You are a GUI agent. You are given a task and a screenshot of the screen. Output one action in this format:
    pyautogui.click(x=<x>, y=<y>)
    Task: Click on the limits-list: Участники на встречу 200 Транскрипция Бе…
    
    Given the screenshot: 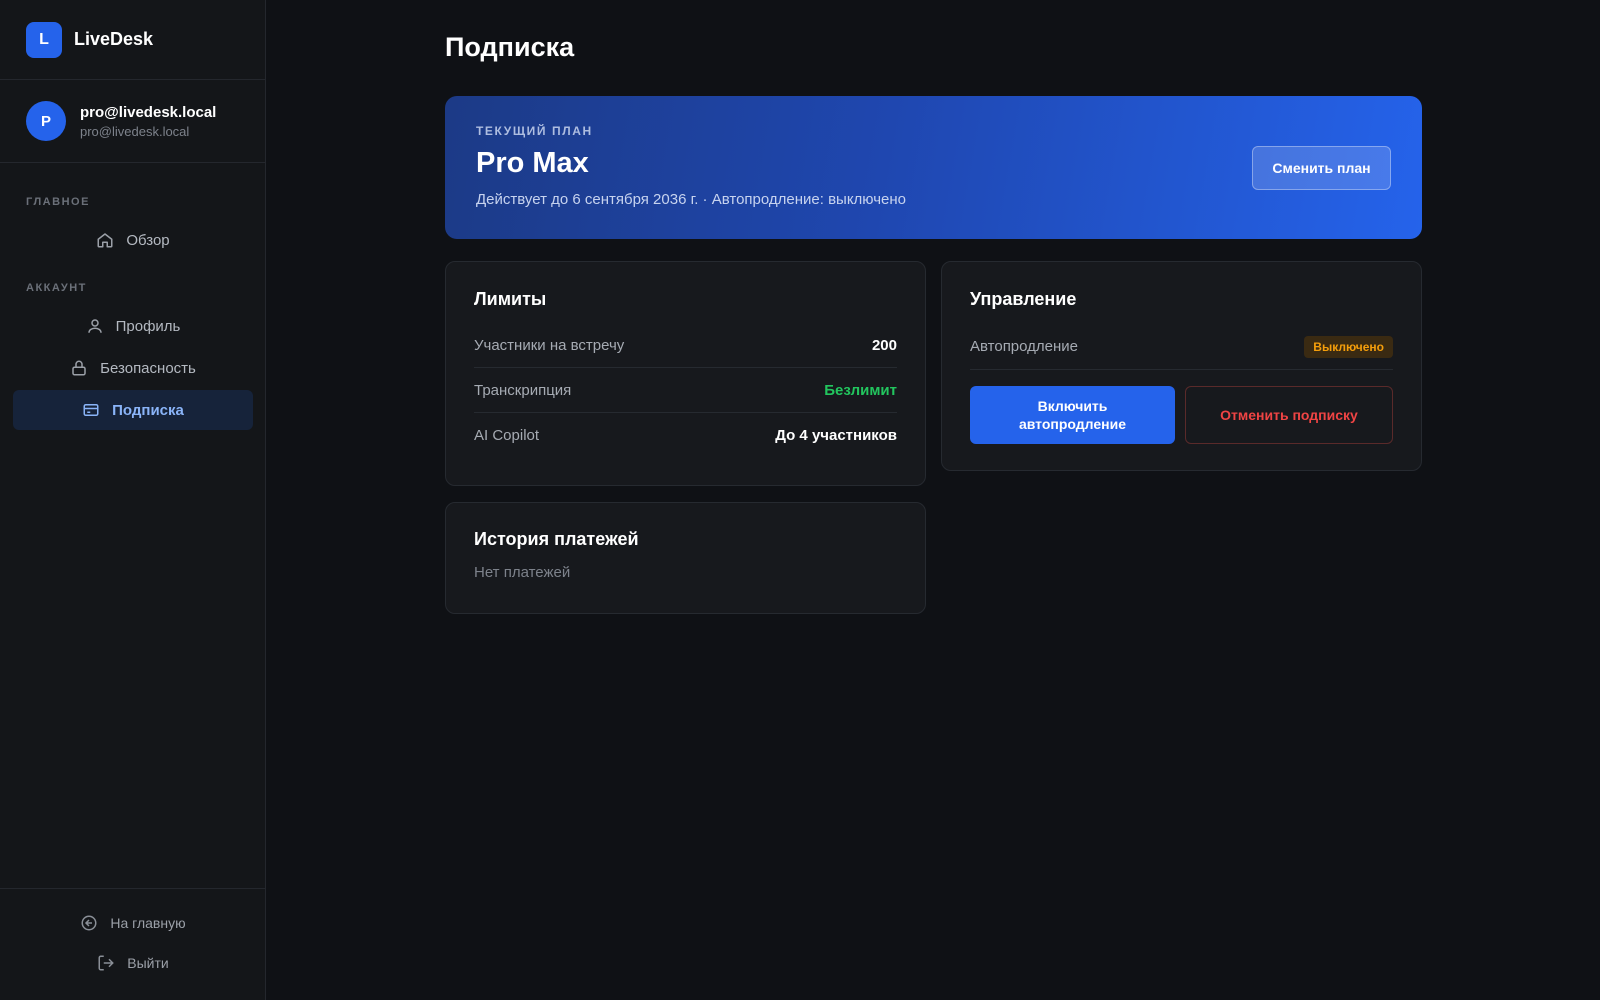 What is the action you would take?
    pyautogui.click(x=685, y=390)
    